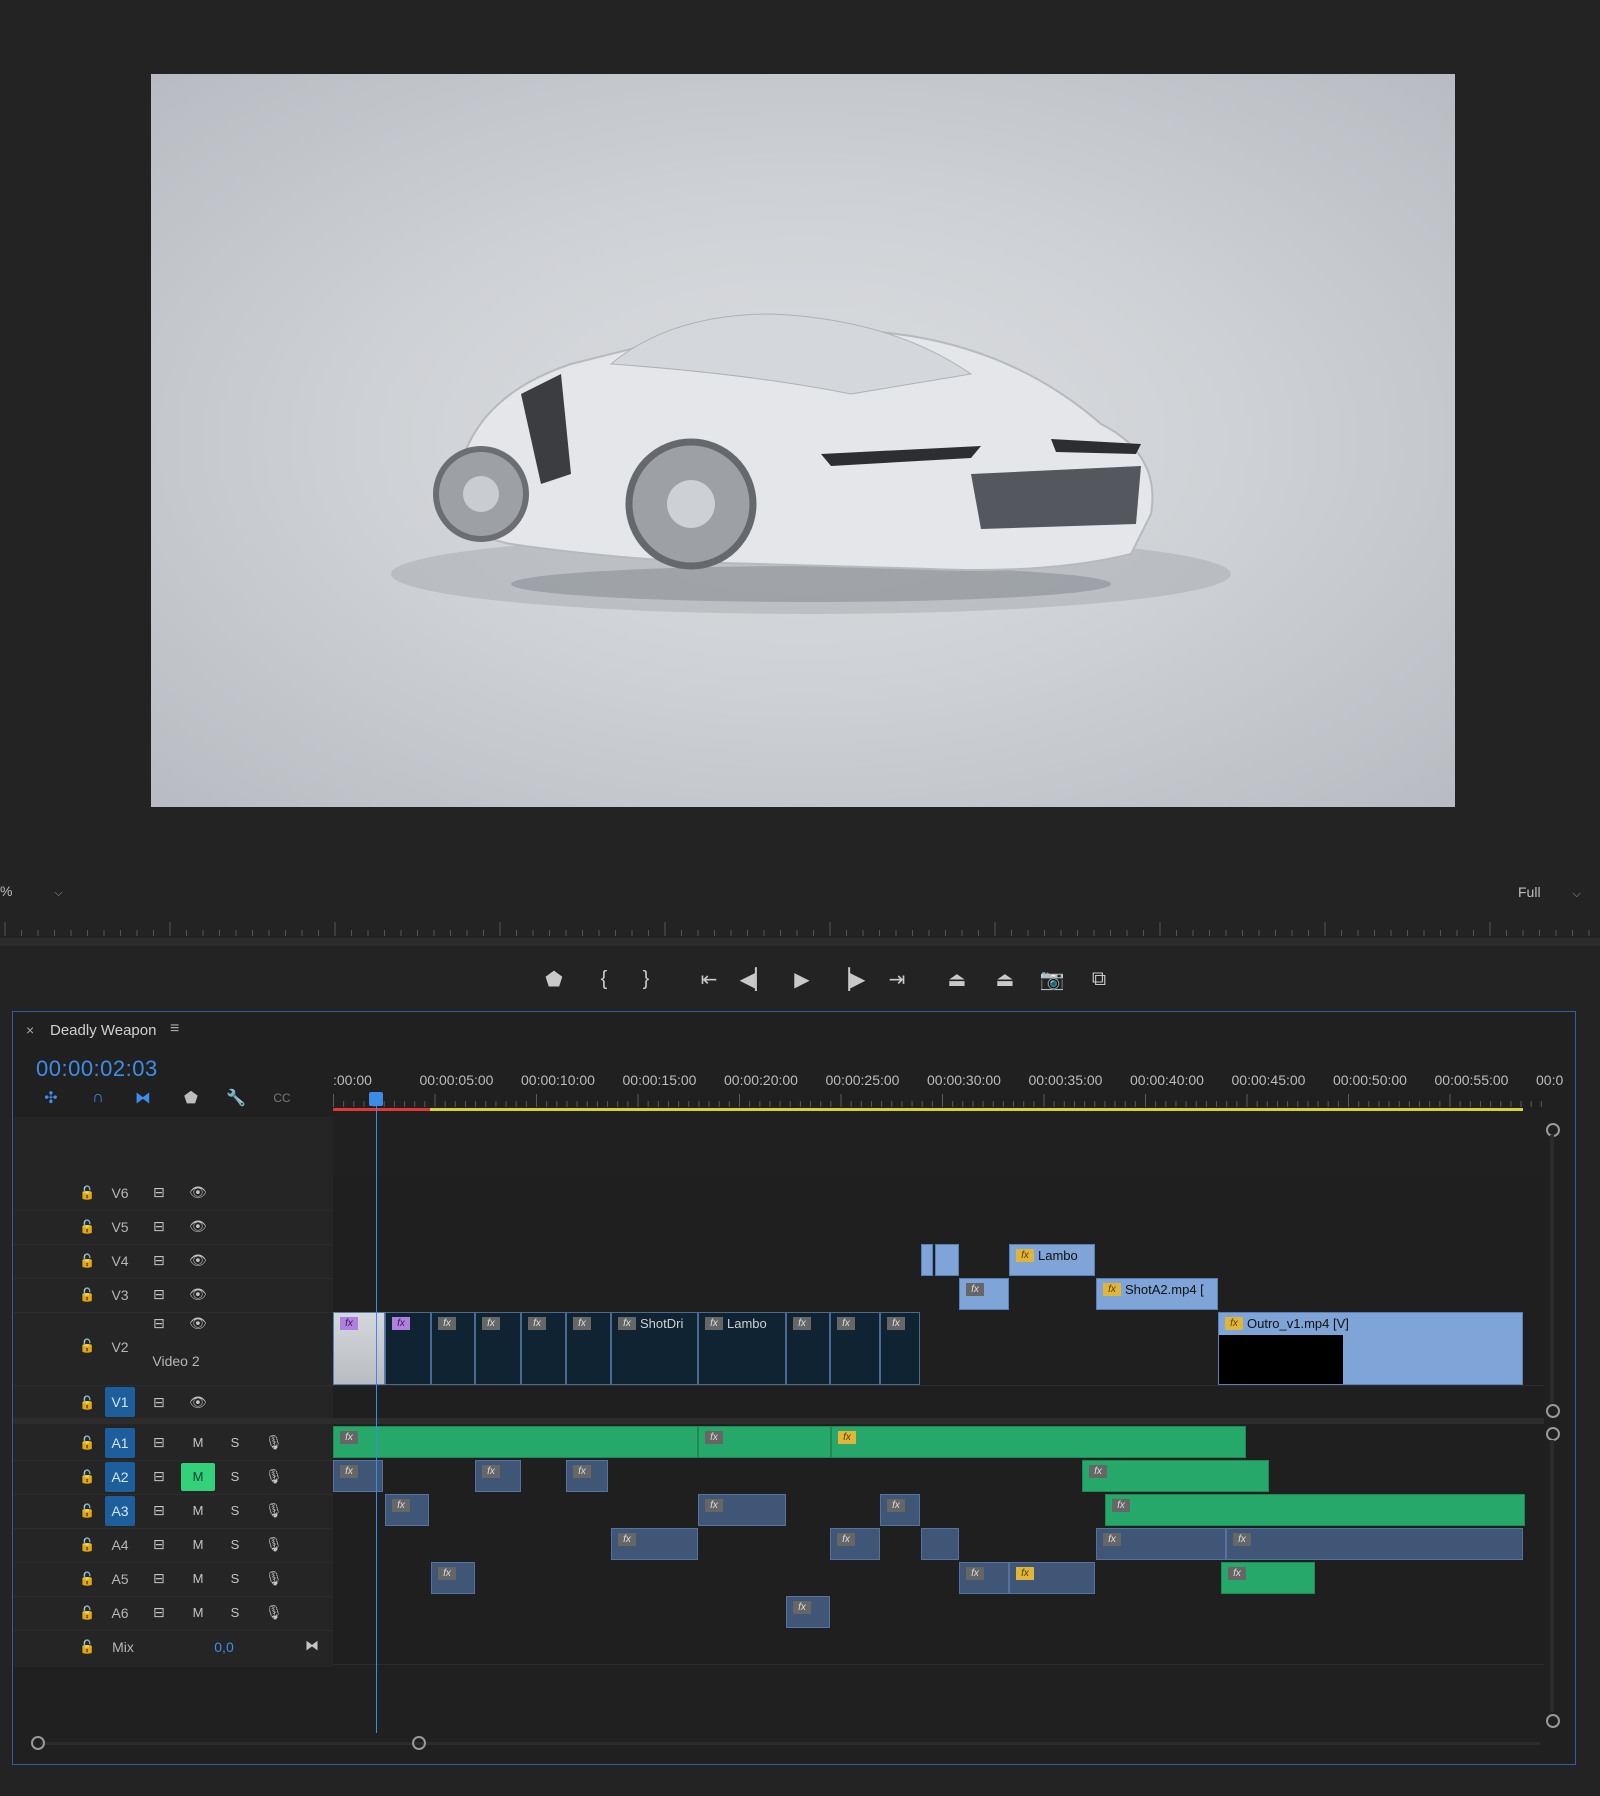 Image resolution: width=1600 pixels, height=1796 pixels. What do you see at coordinates (312, 1645) in the screenshot?
I see `mix-flip-icon: ⧓` at bounding box center [312, 1645].